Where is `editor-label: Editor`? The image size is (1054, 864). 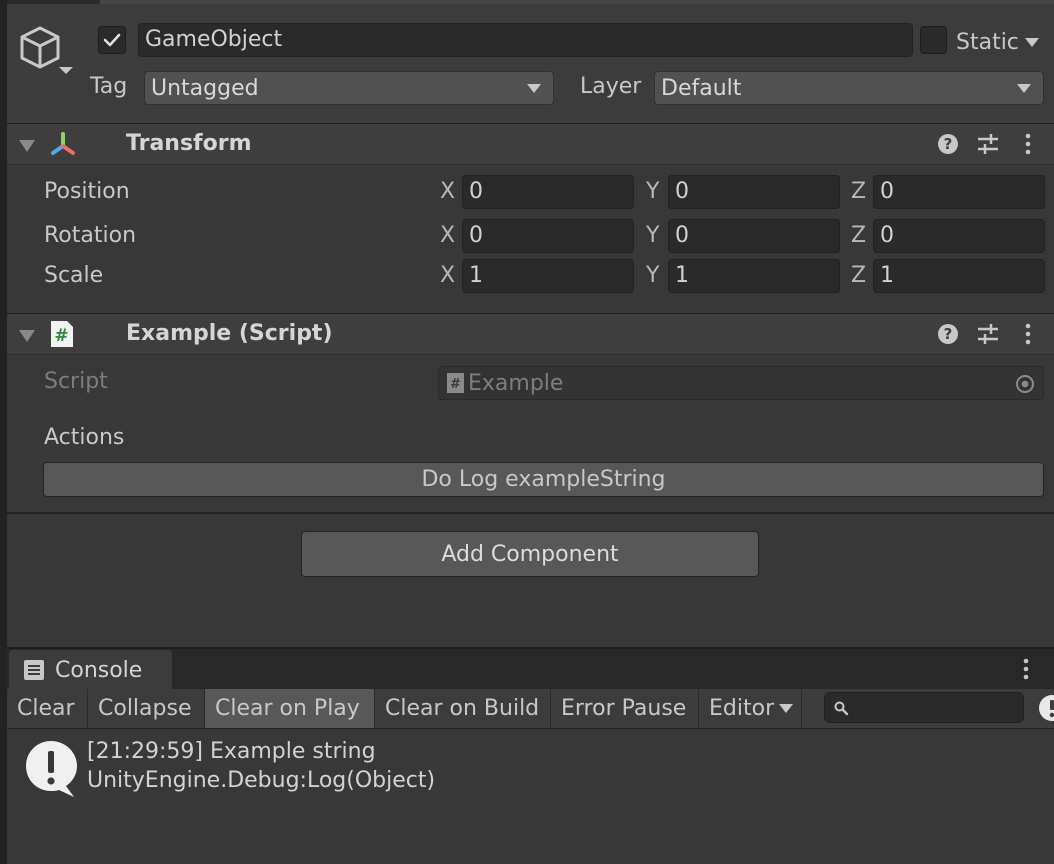 editor-label: Editor is located at coordinates (742, 708).